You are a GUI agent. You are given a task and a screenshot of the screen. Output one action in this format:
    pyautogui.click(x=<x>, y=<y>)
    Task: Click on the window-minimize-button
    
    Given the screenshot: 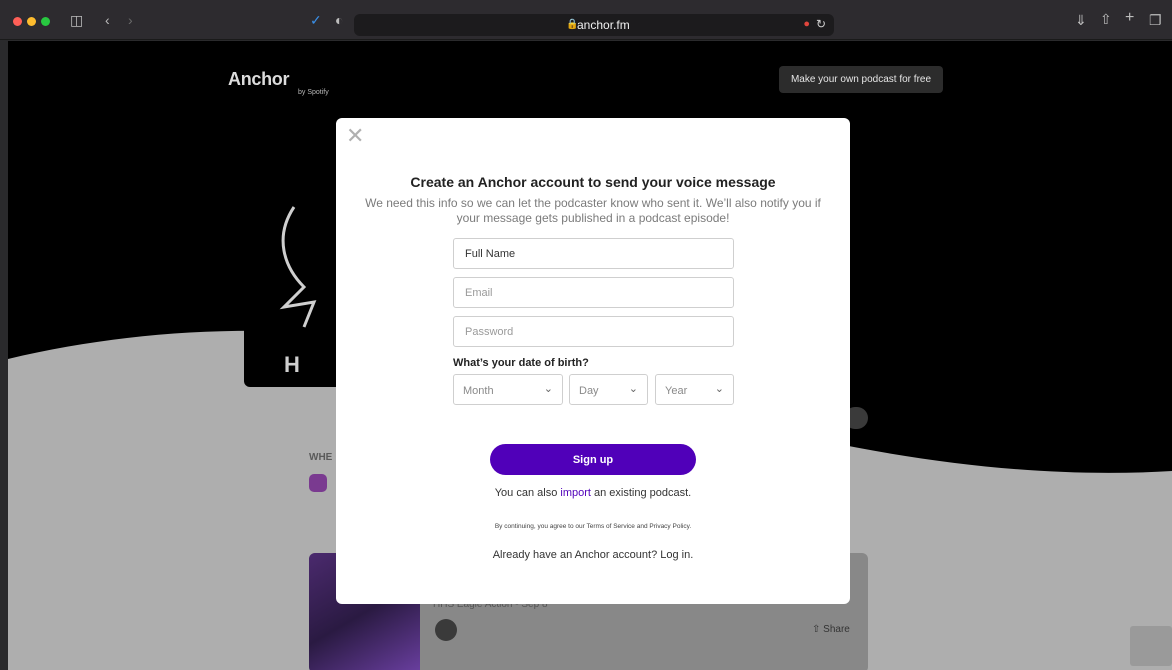 What is the action you would take?
    pyautogui.click(x=31, y=21)
    